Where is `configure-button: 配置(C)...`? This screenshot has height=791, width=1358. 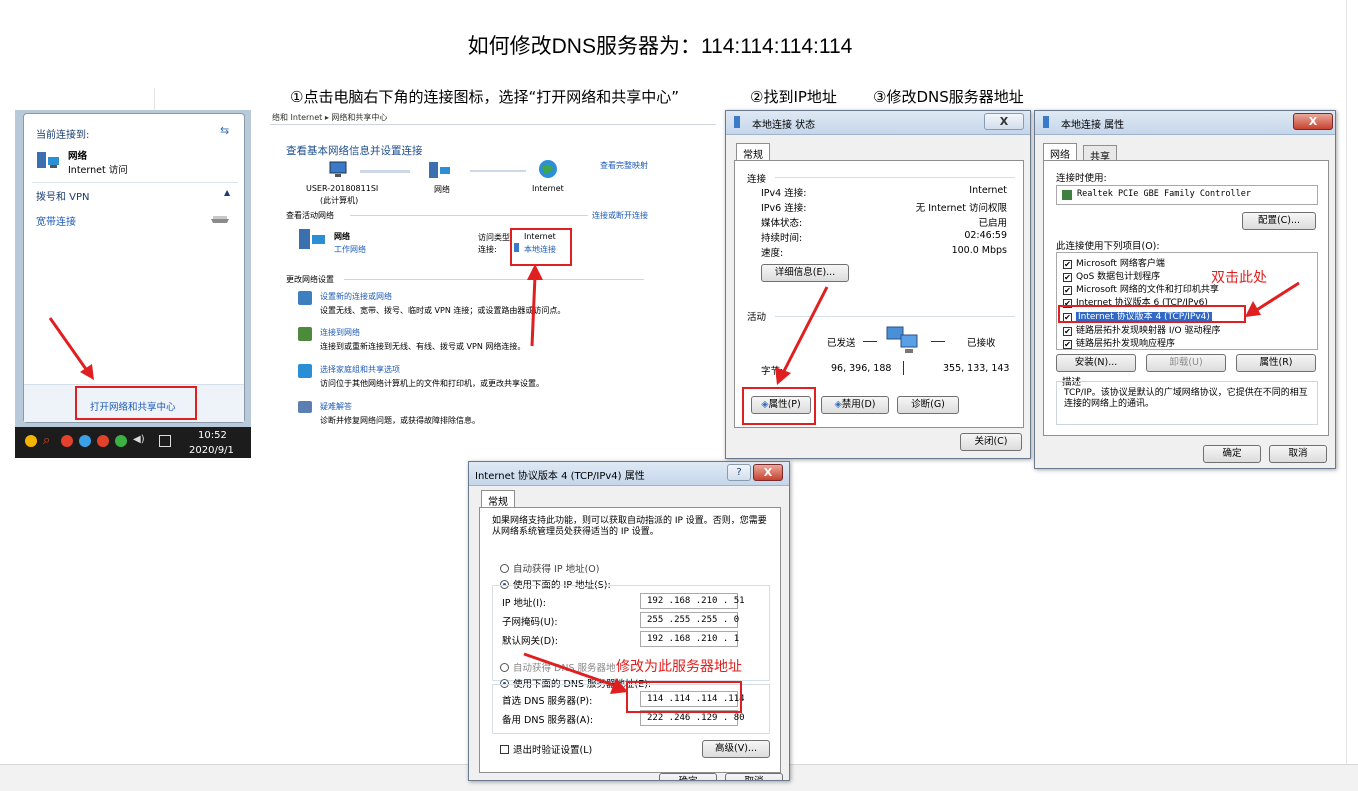 configure-button: 配置(C)... is located at coordinates (1279, 221).